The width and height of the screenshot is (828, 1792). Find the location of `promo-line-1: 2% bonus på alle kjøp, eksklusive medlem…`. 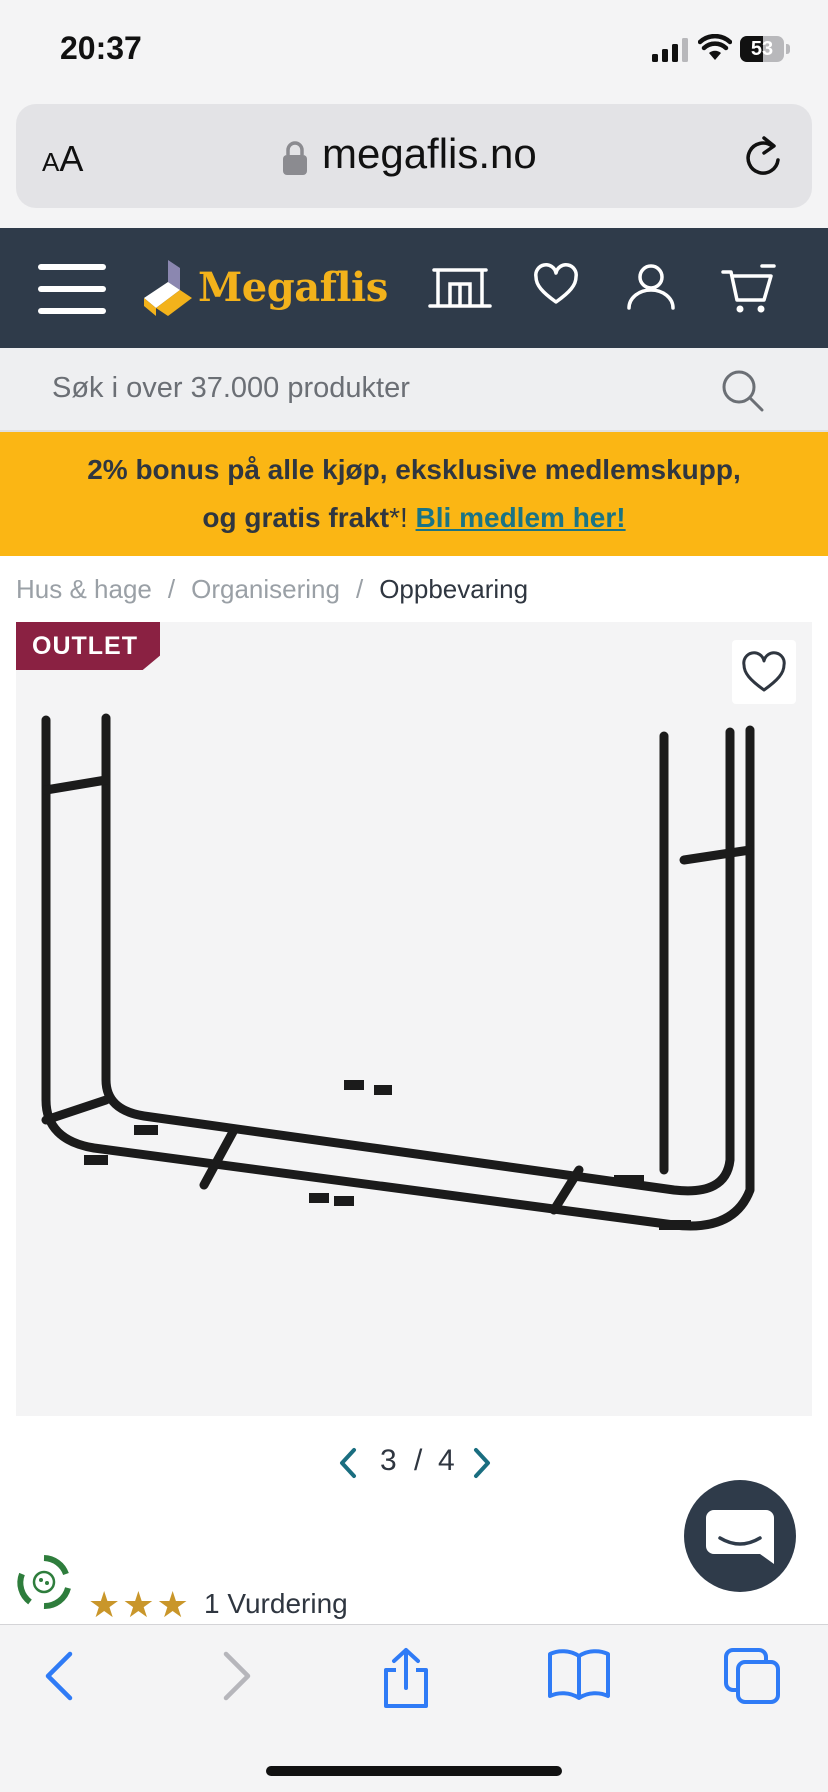

promo-line-1: 2% bonus på alle kjøp, eksklusive medlem… is located at coordinates (414, 469).